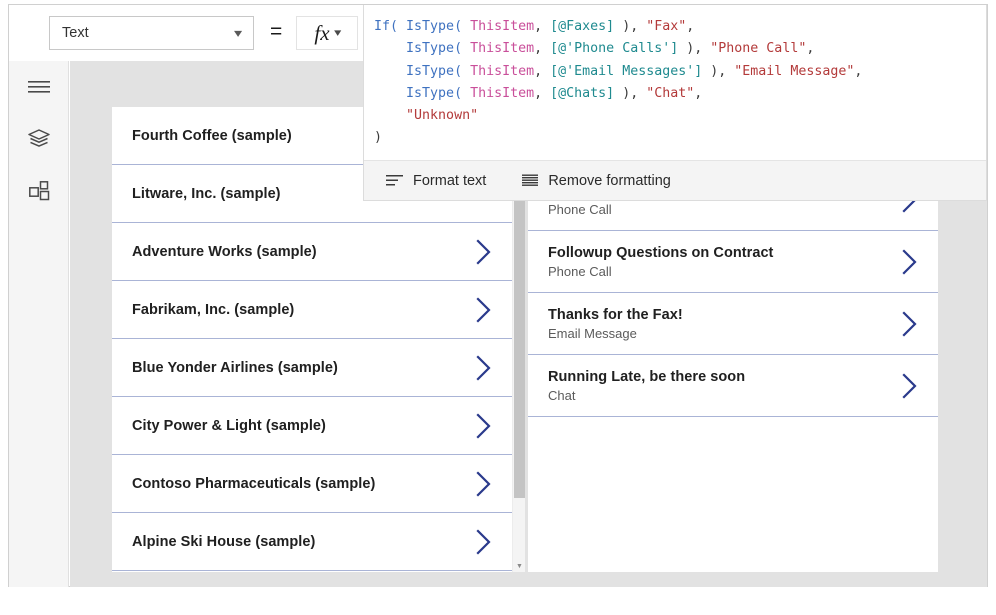 The image size is (996, 615). What do you see at coordinates (151, 33) in the screenshot?
I see `property-select: Text ▾` at bounding box center [151, 33].